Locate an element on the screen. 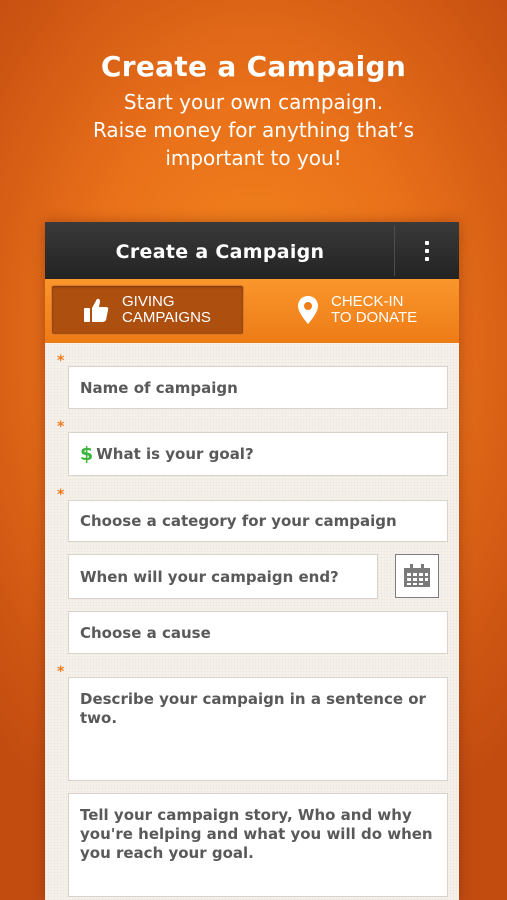  tab-check-in-to-donate: CHECK-IN TO DONATE is located at coordinates (371, 310).